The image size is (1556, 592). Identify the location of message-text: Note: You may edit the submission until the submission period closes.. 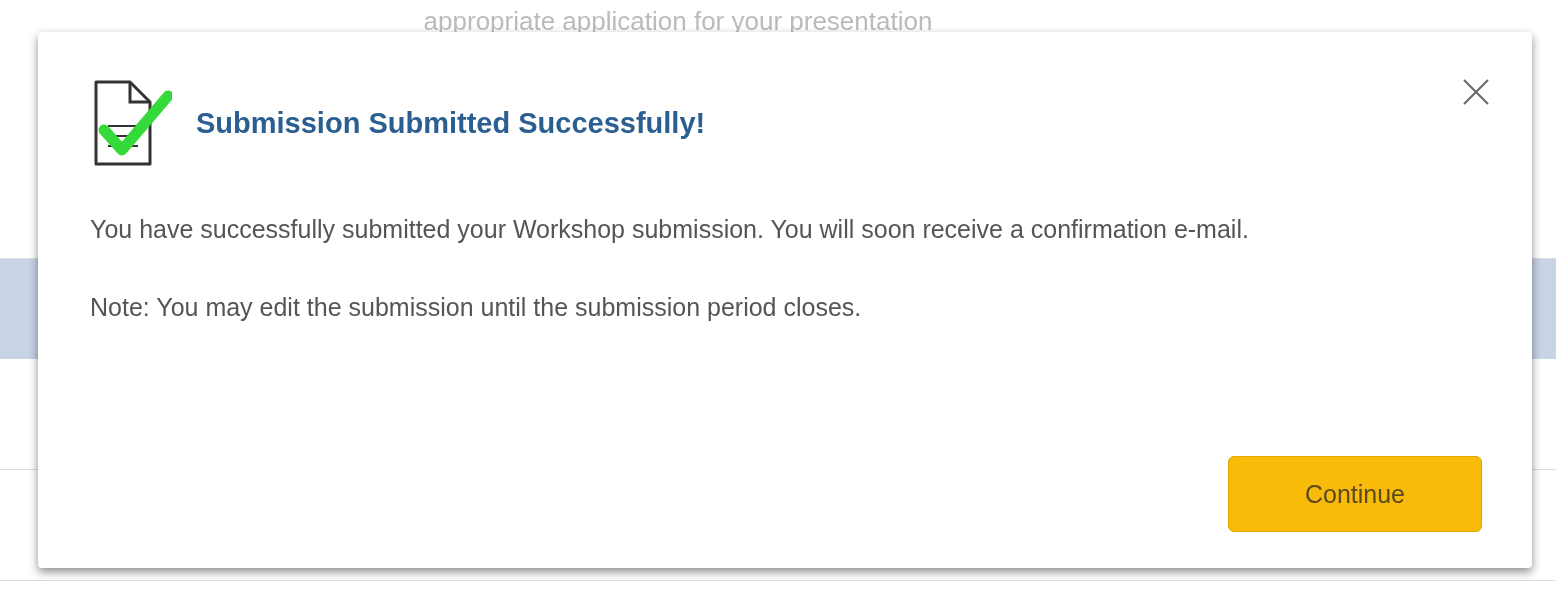
(476, 307).